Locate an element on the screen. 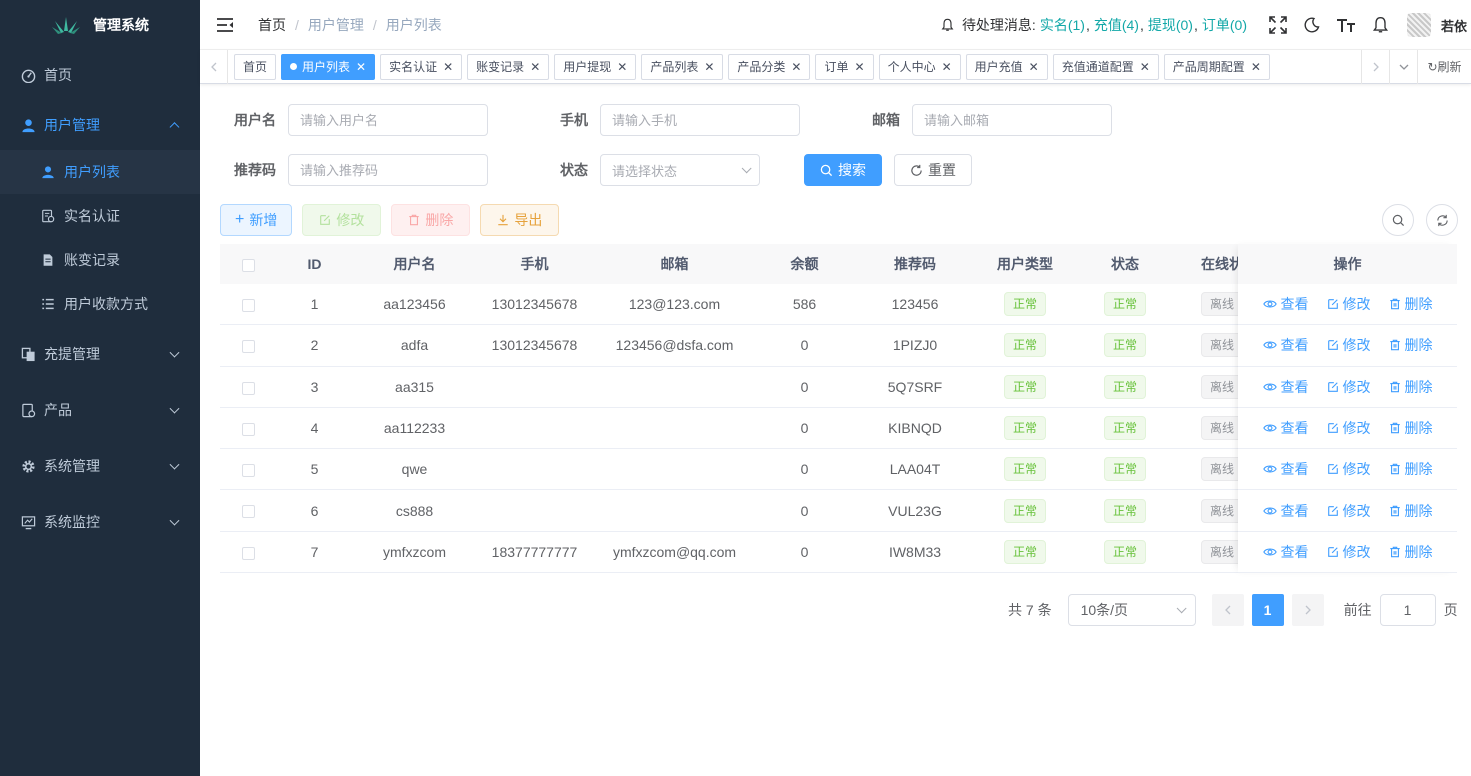  breadcrumb-home: 首页 is located at coordinates (272, 25).